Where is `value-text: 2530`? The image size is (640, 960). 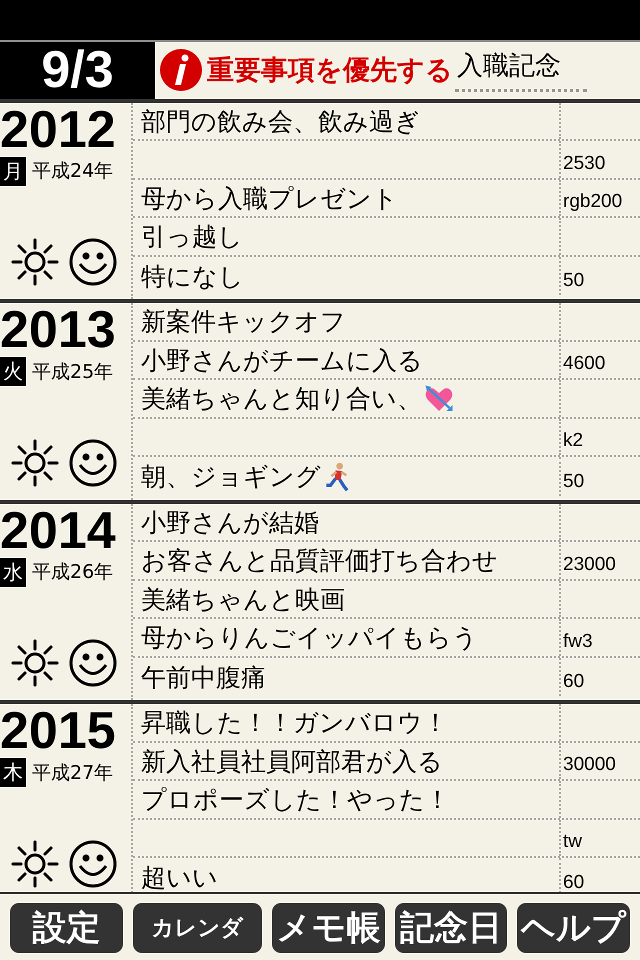
value-text: 2530 is located at coordinates (584, 163).